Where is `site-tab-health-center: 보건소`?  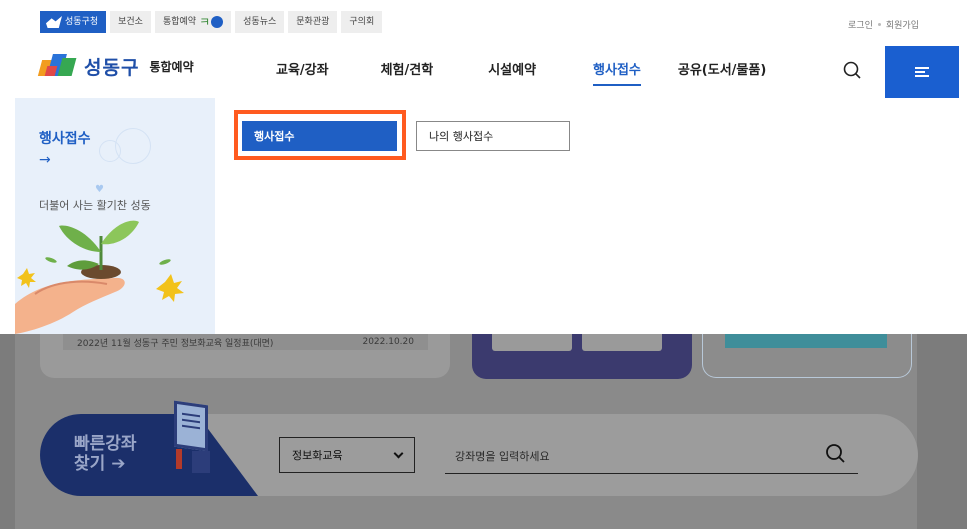 site-tab-health-center: 보건소 is located at coordinates (130, 22).